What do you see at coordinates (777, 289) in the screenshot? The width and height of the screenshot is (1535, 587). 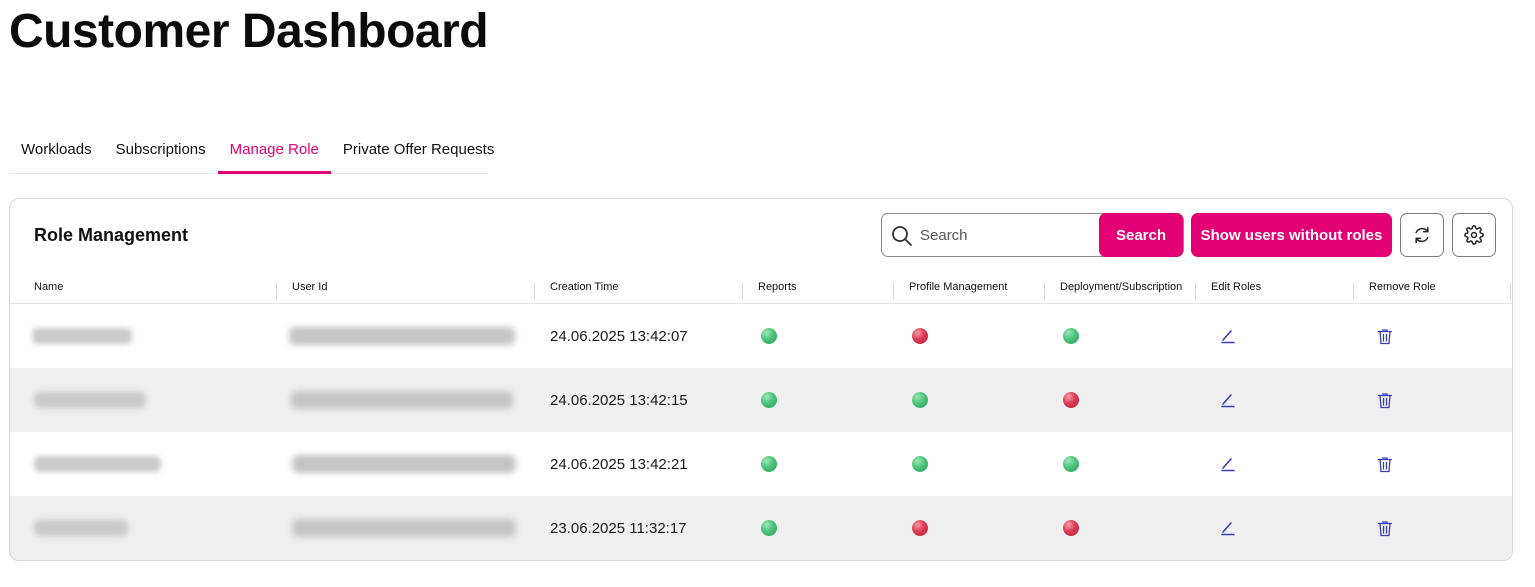 I see `header-reports: Reports` at bounding box center [777, 289].